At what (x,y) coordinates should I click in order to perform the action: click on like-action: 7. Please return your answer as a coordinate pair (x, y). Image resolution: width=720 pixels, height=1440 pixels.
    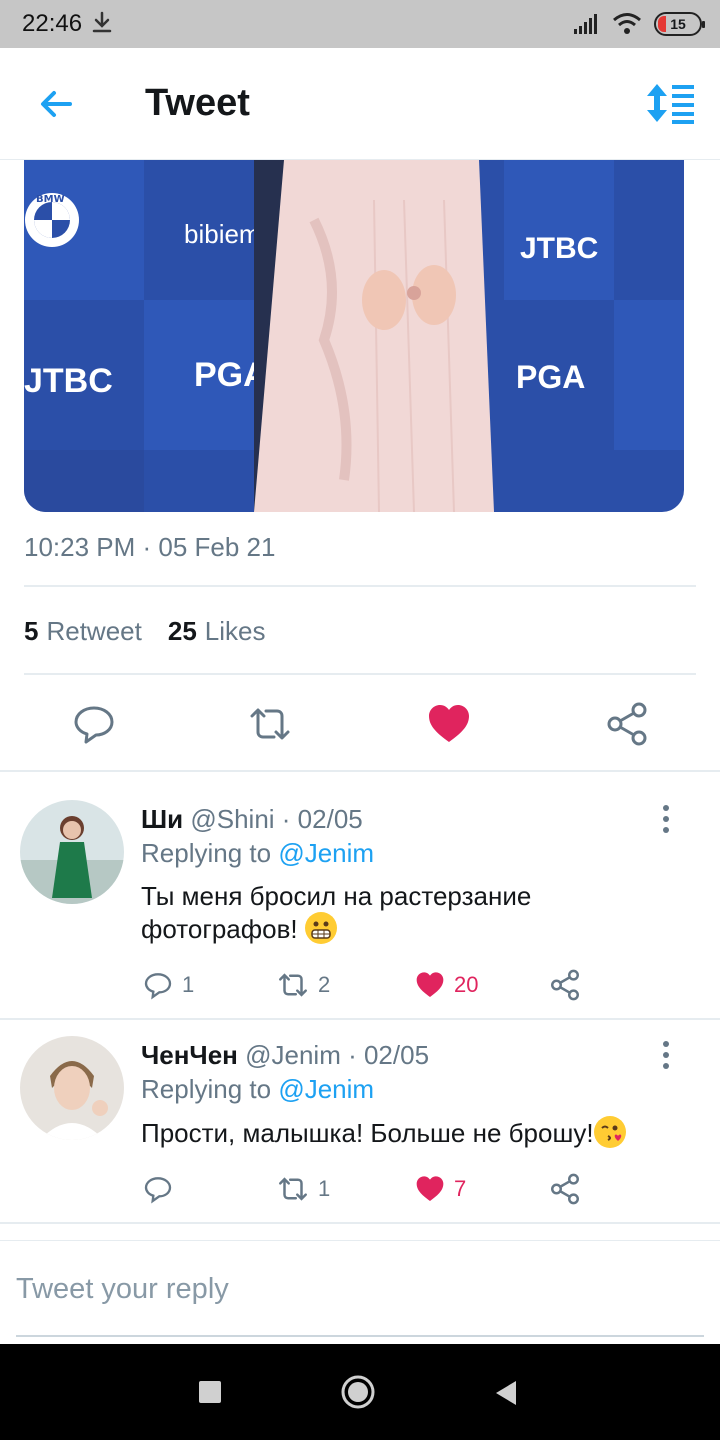
    Looking at the image, I should click on (440, 1189).